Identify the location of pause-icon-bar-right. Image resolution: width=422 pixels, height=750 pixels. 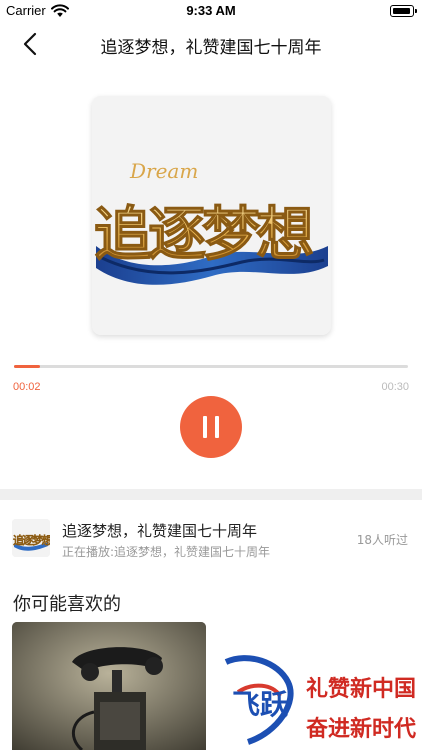
(217, 427).